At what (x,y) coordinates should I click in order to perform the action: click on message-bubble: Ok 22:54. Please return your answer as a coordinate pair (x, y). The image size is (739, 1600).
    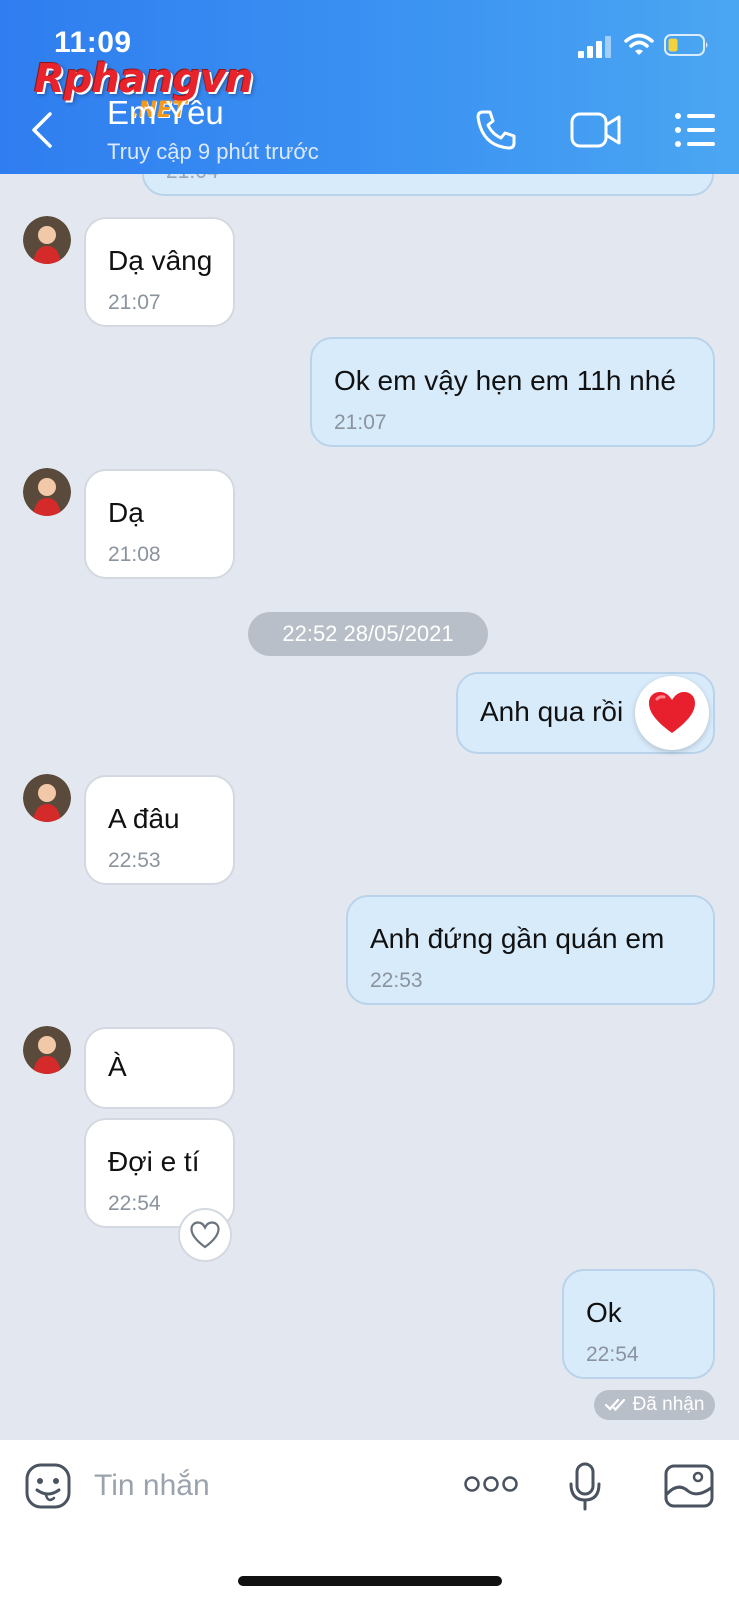
    Looking at the image, I should click on (638, 1324).